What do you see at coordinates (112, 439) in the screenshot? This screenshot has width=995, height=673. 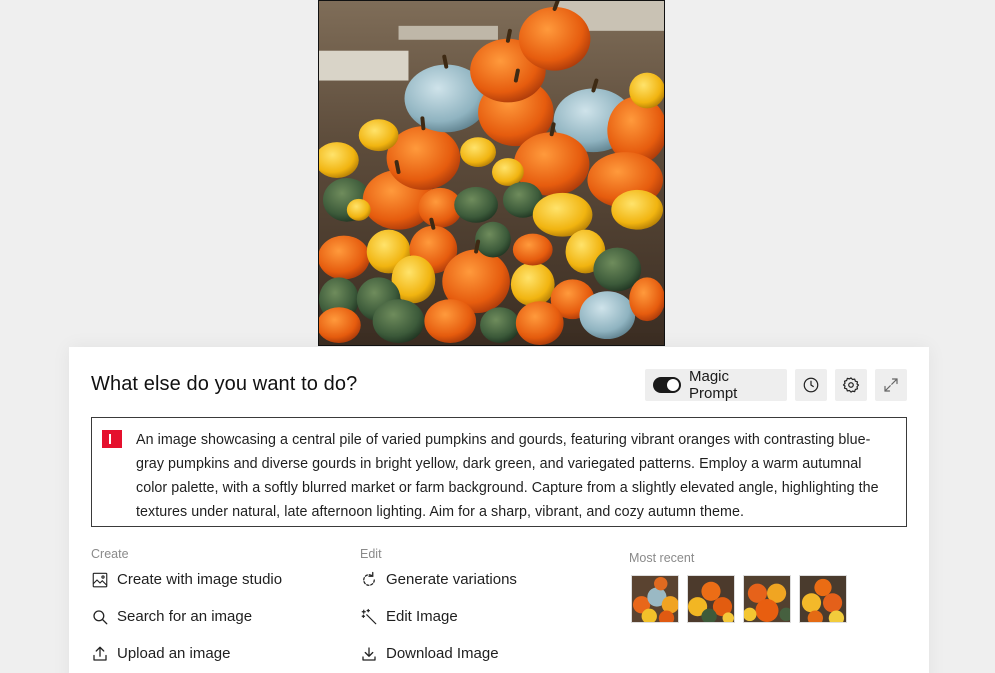 I see `prompt-badge-icon` at bounding box center [112, 439].